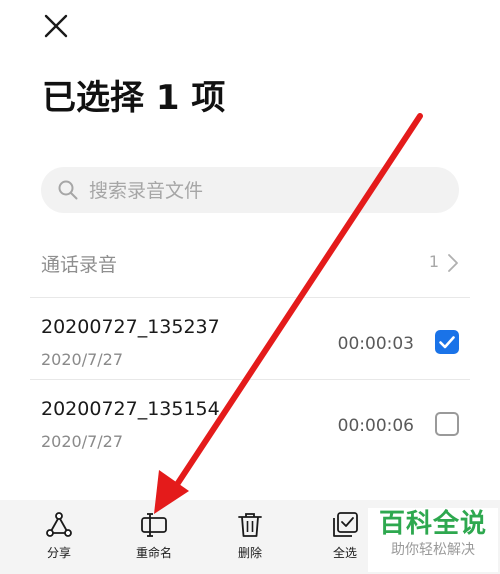  Describe the element at coordinates (251, 352) in the screenshot. I see `list-item: 20200727_135237 2020/7/27 00:00:03` at that location.